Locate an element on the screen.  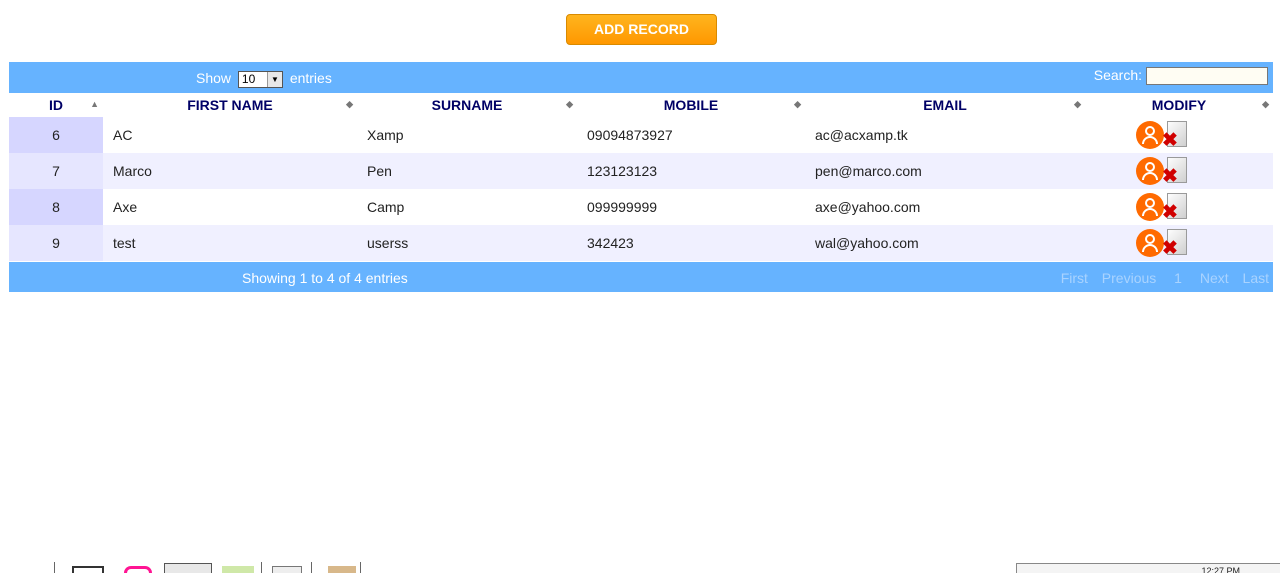
cell-email: axe@yahoo.com is located at coordinates (945, 207).